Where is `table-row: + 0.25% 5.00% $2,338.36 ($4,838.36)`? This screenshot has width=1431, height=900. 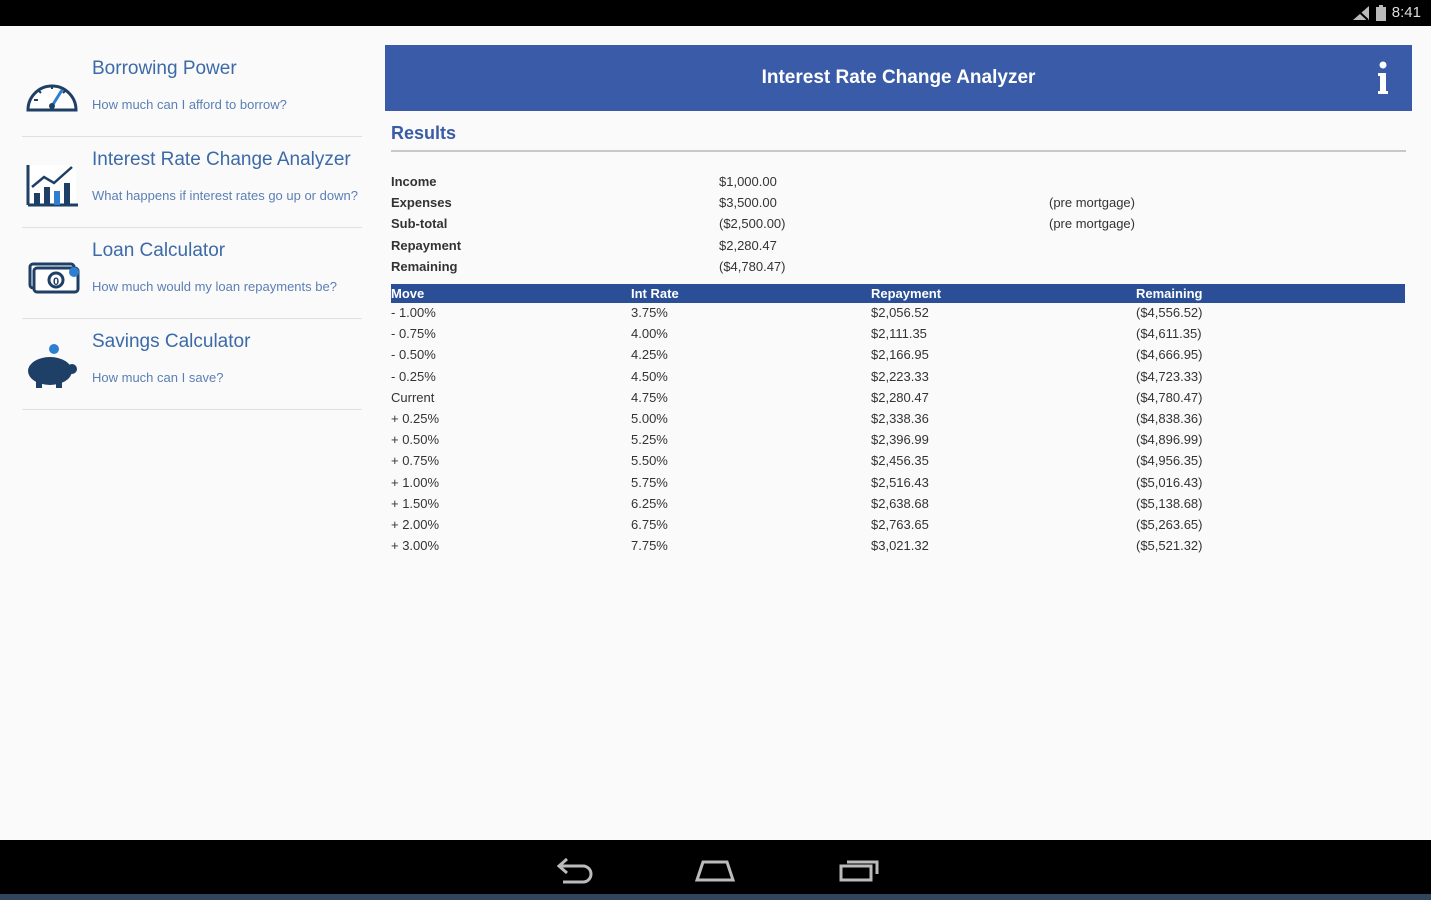
table-row: + 0.25% 5.00% $2,338.36 ($4,838.36) is located at coordinates (898, 419).